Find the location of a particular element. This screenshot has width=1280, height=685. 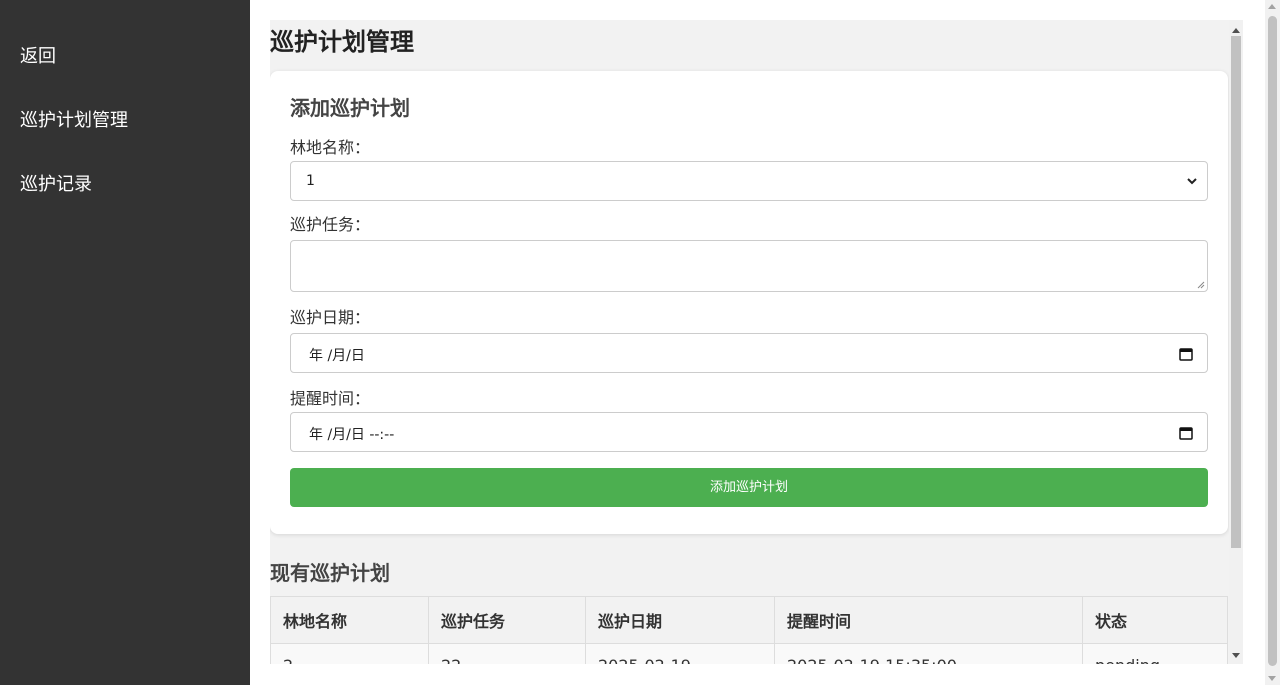

forest-name-select: 1 is located at coordinates (749, 181).